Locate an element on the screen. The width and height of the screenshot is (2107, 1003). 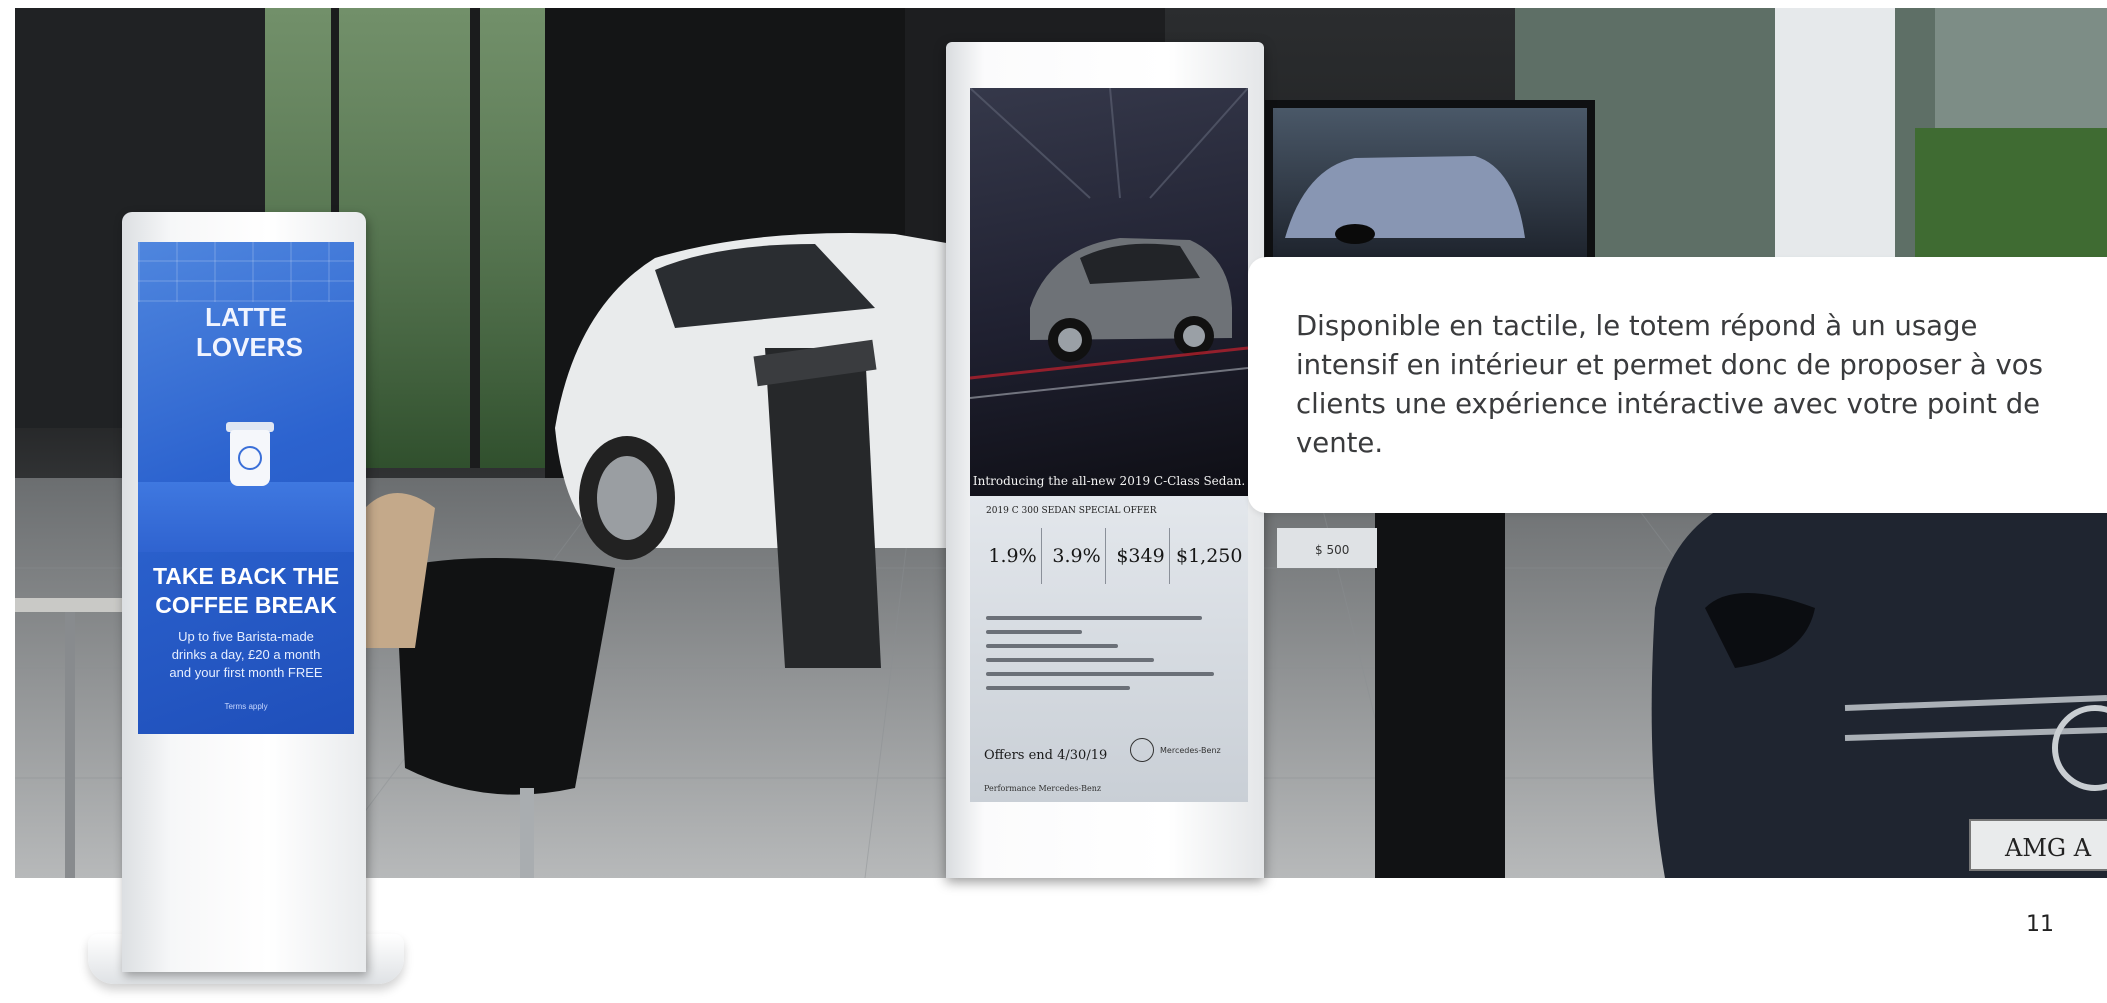
coffee-ad-terms: Terms apply is located at coordinates (246, 706).